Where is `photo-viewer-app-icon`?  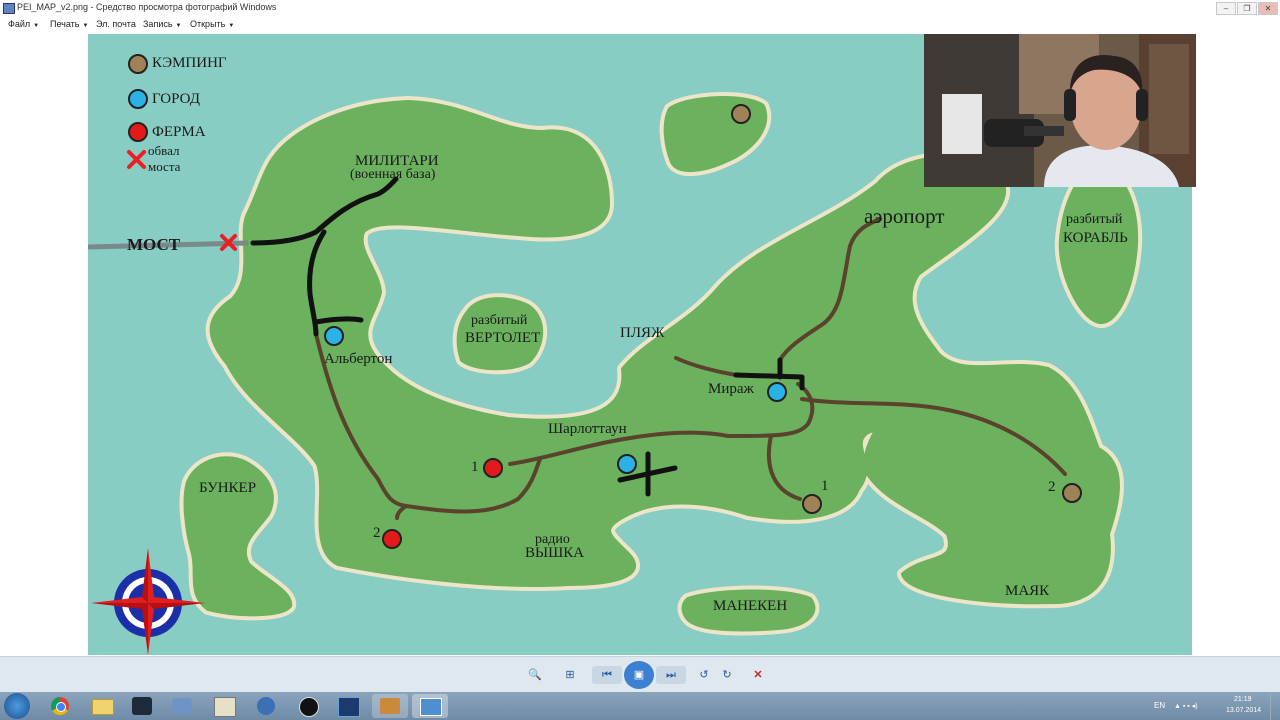
photo-viewer-app-icon is located at coordinates (9, 8).